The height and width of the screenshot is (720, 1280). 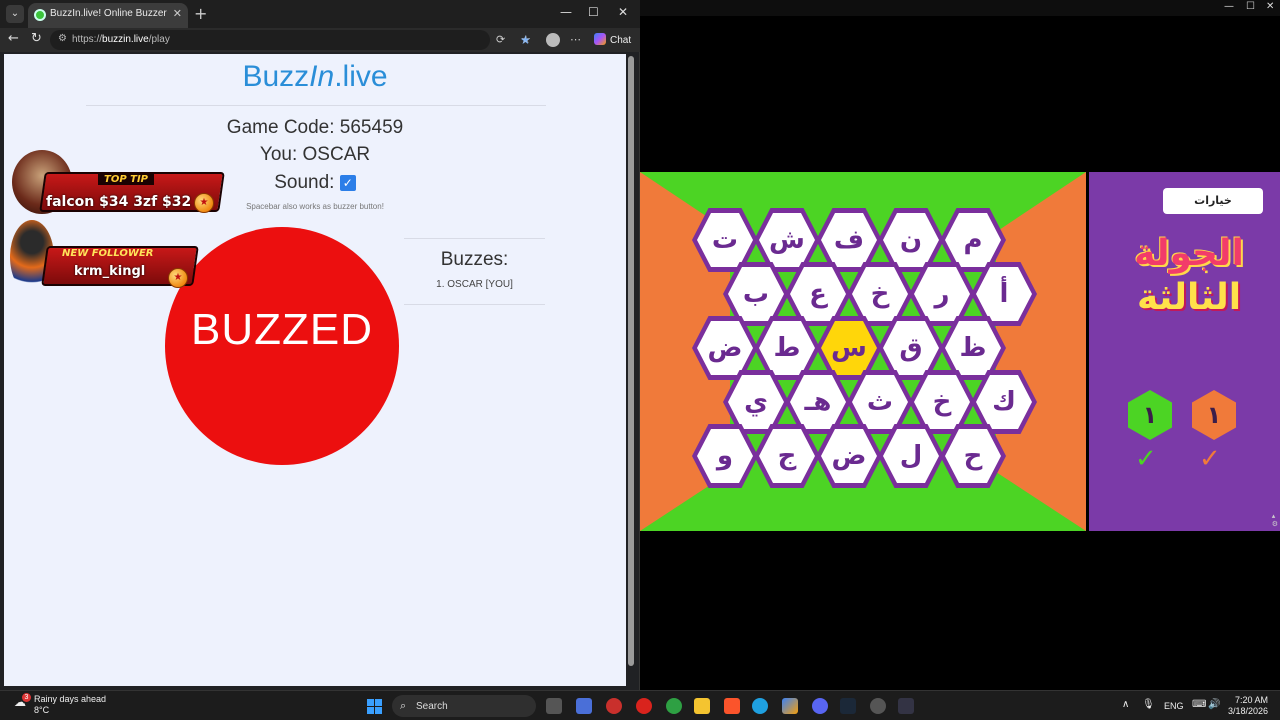 I want to click on reload-icon: ↻, so click(x=36, y=38).